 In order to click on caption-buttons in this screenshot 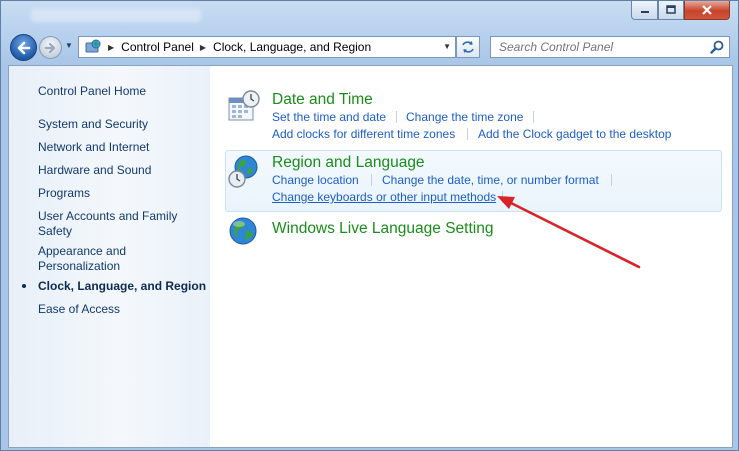, I will do `click(680, 10)`.